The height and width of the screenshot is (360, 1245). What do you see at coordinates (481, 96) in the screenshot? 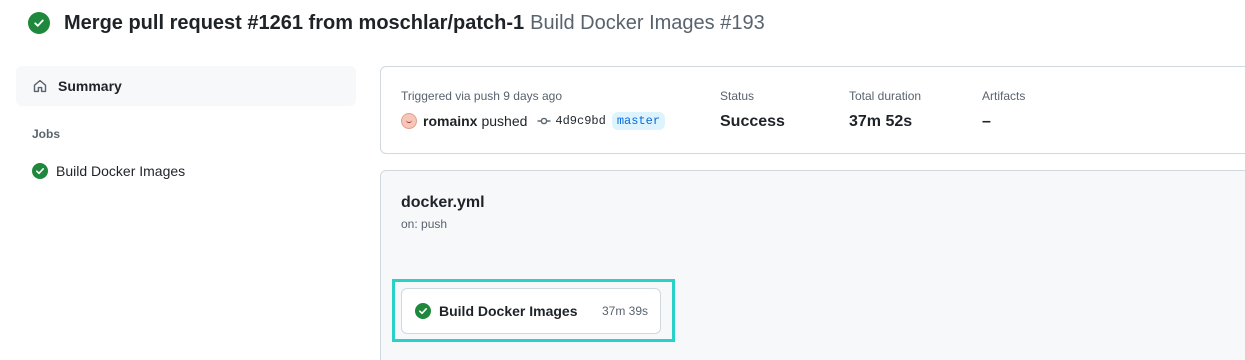
I see `trigger-label: Triggered via push 9 days ago` at bounding box center [481, 96].